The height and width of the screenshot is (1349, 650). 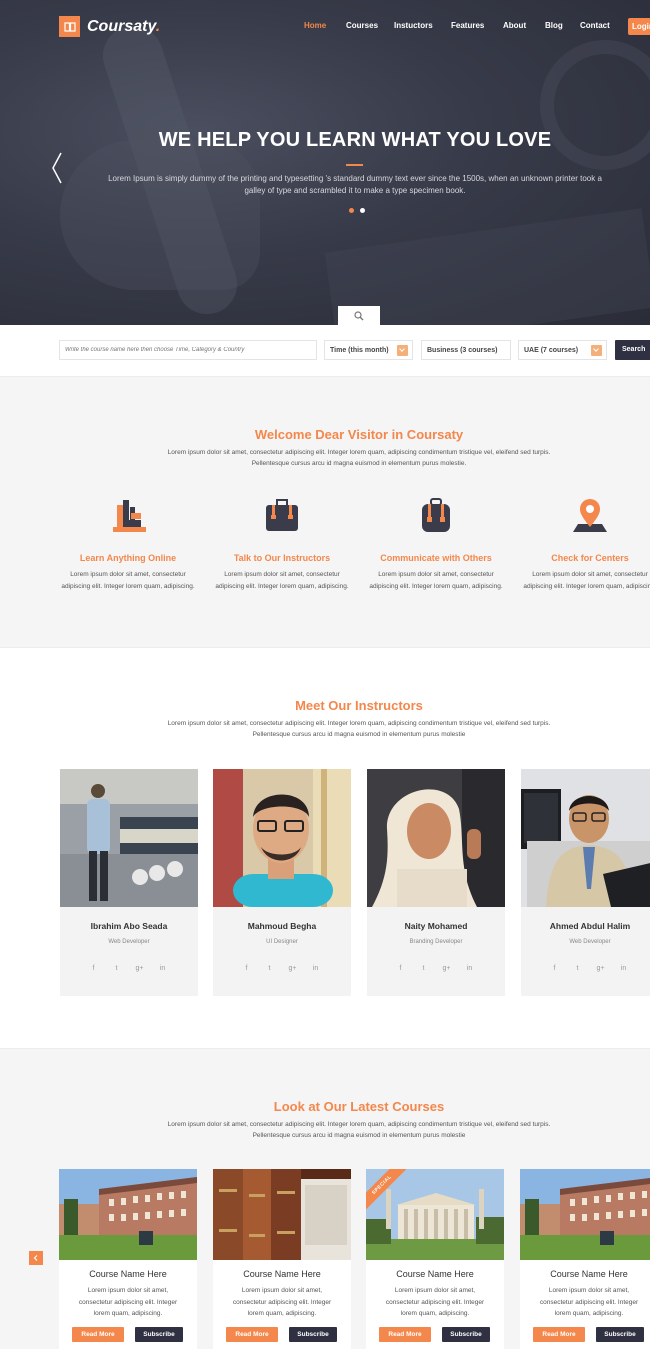 What do you see at coordinates (129, 516) in the screenshot?
I see `books-icon` at bounding box center [129, 516].